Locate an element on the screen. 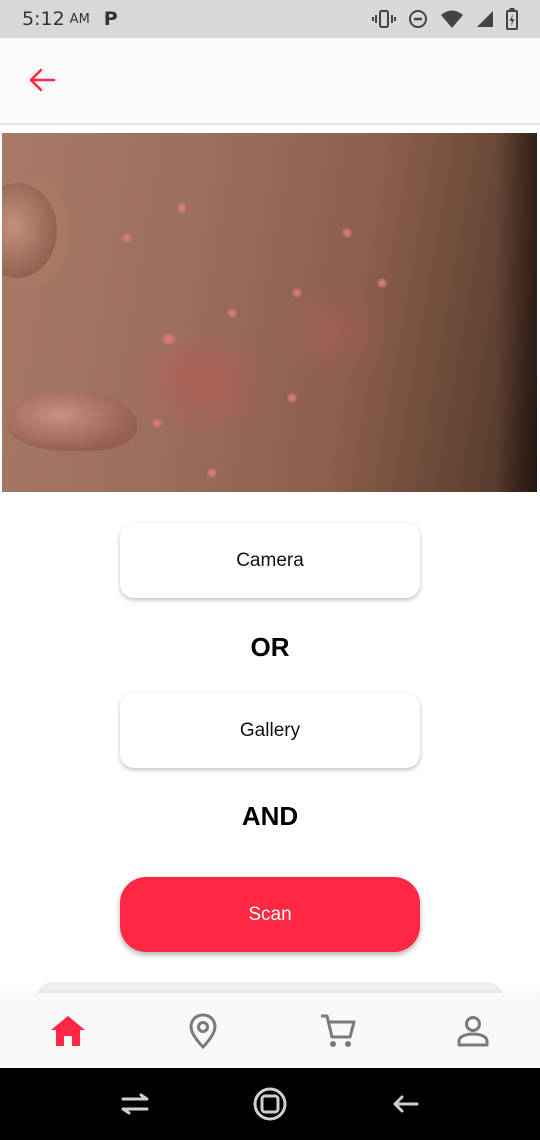  nav-home is located at coordinates (68, 1031).